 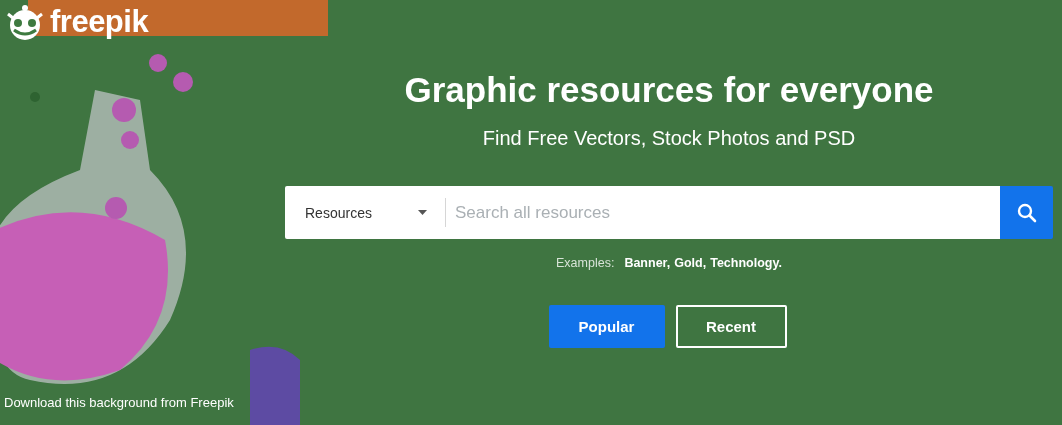 I want to click on caret-icon, so click(x=422, y=212).